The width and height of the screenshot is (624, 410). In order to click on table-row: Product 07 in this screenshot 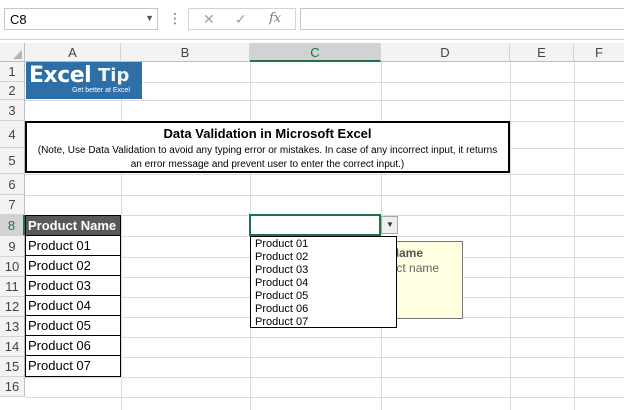, I will do `click(73, 366)`.